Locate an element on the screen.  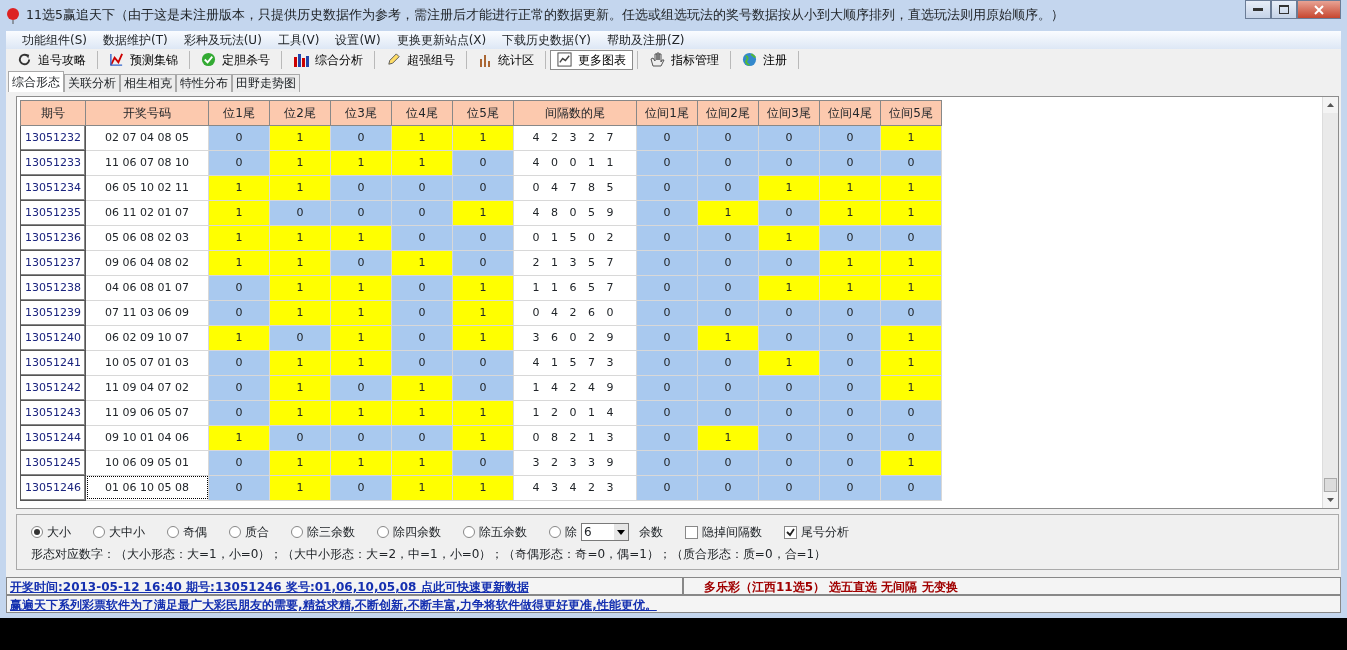
table-cell: 4 2 3 2 7 is located at coordinates (575, 138).